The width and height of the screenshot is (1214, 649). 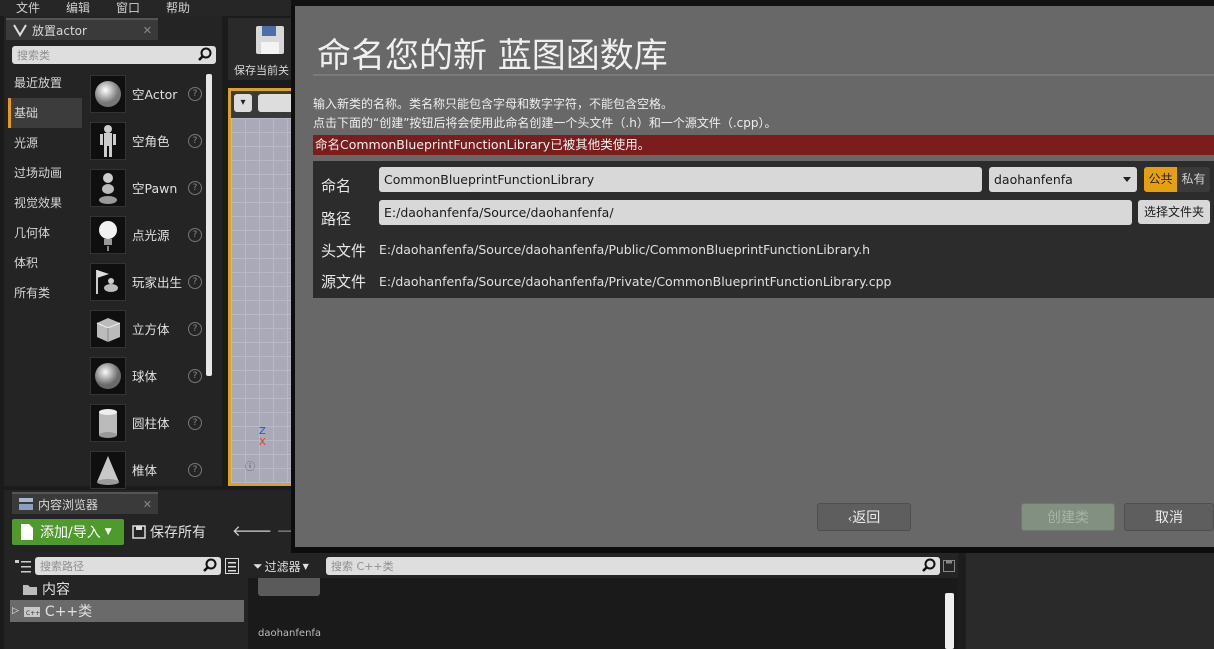 I want to click on menu-bar: 文件 编辑 窗口 帮助, so click(x=150, y=8).